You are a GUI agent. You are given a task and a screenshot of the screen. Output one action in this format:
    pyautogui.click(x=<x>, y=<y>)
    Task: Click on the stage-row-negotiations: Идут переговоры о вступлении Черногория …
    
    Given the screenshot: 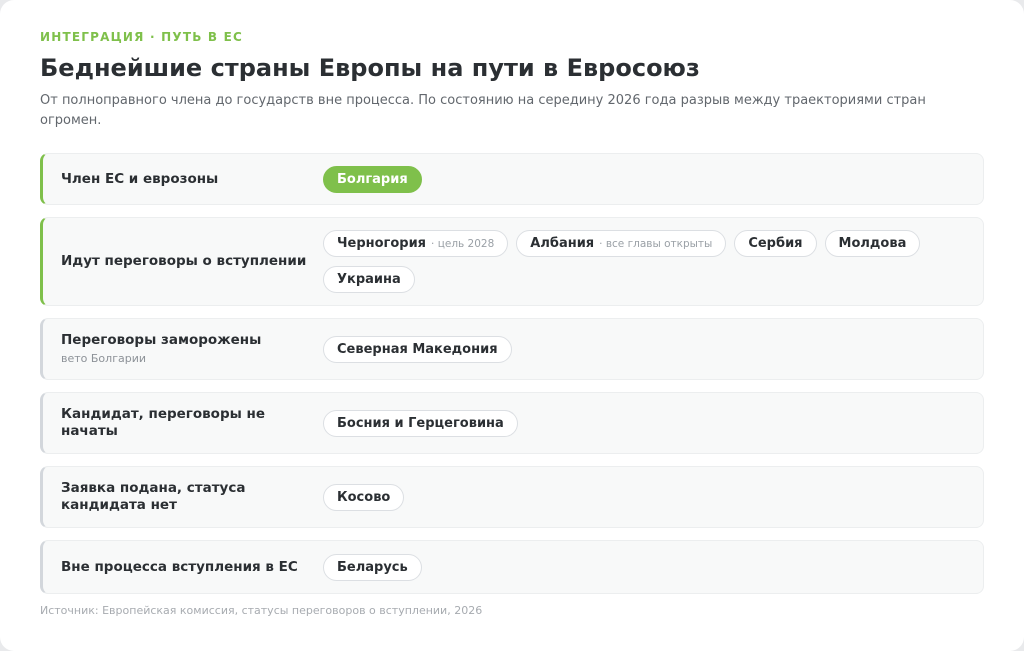 What is the action you would take?
    pyautogui.click(x=512, y=261)
    